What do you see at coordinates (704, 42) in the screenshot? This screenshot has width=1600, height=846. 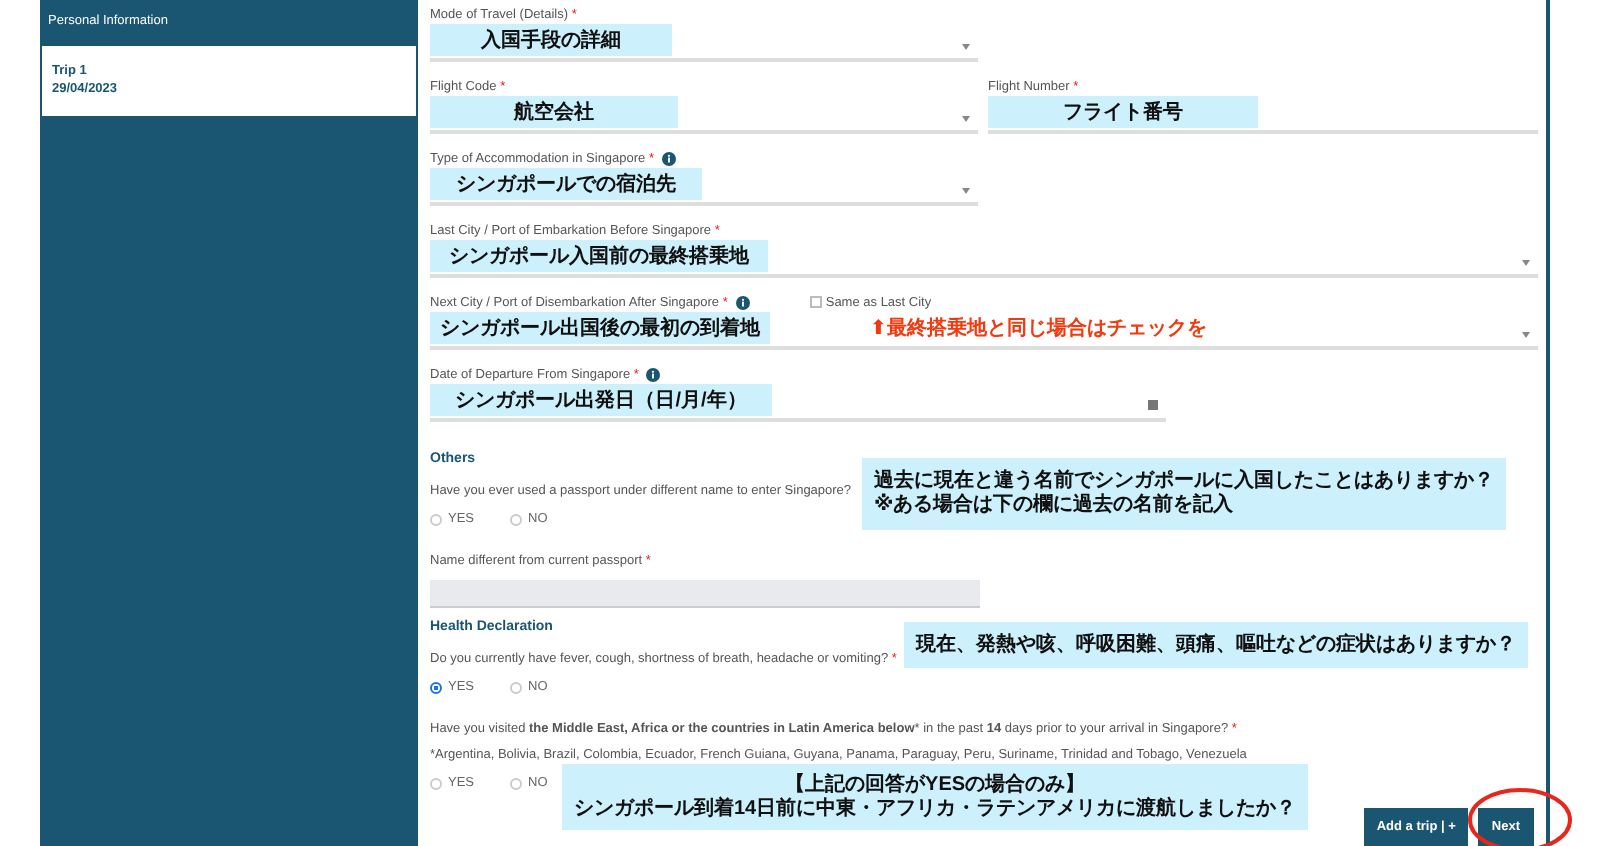 I see `input-field: 入国手段の詳細` at bounding box center [704, 42].